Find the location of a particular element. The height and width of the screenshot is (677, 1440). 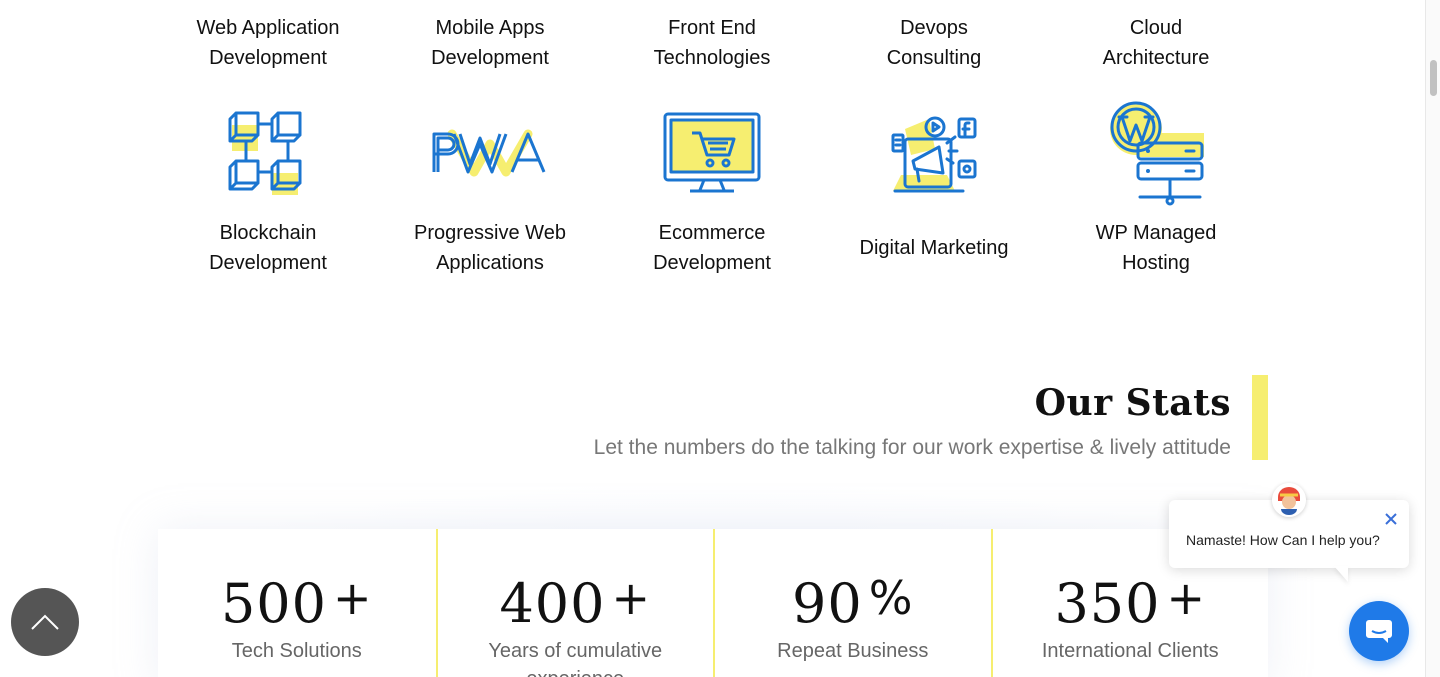

ecommerce-icon is located at coordinates (712, 152).